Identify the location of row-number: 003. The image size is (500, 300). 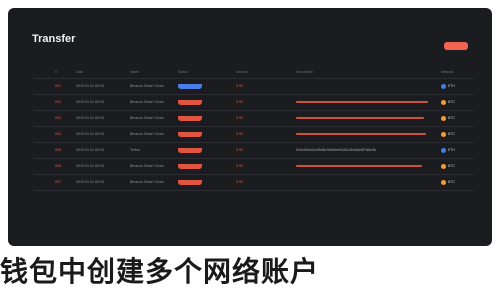
(58, 118).